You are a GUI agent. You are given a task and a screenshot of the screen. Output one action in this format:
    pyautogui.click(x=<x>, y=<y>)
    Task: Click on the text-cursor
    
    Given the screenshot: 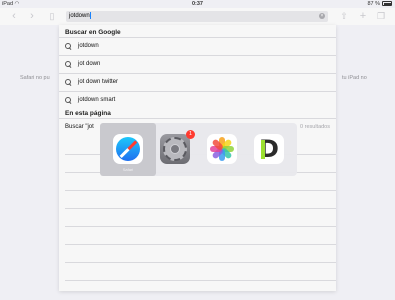 What is the action you would take?
    pyautogui.click(x=90, y=15)
    